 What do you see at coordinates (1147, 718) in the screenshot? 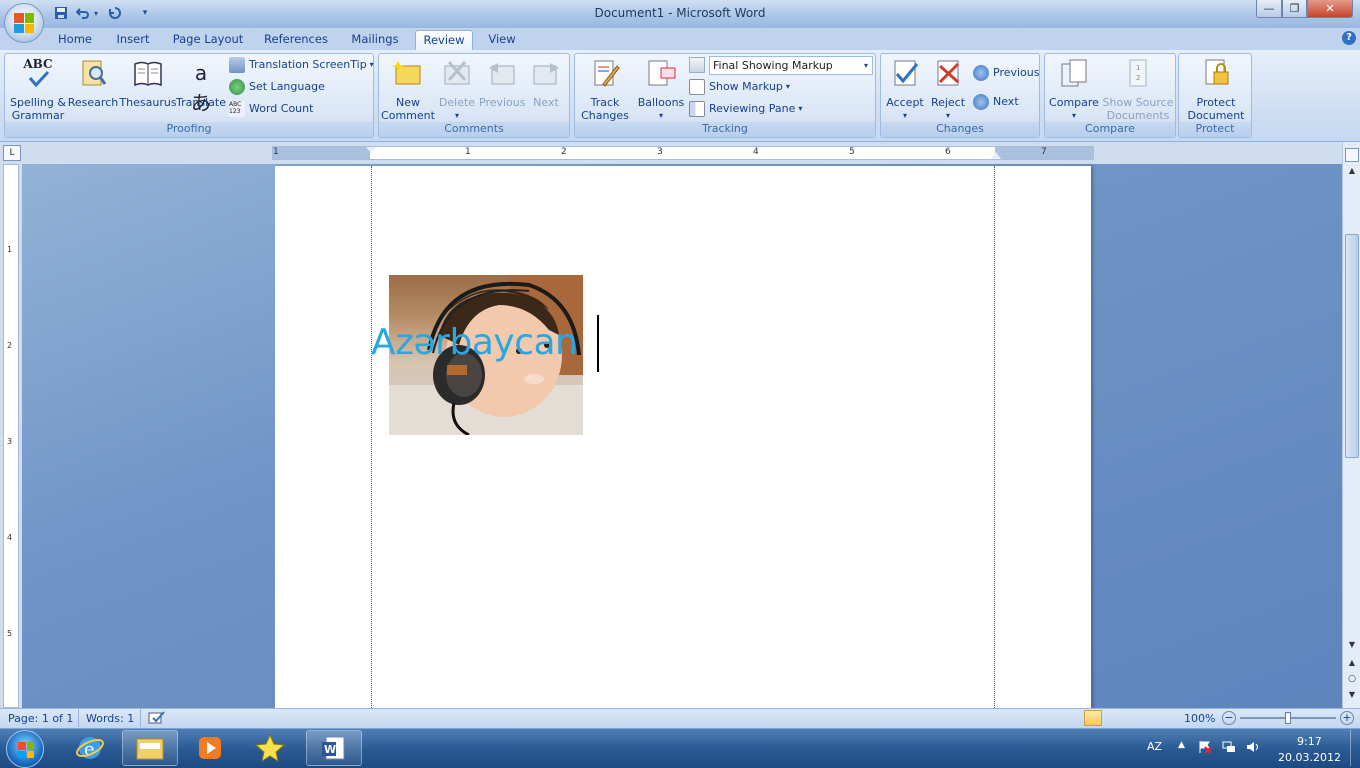
I see `outline-view-icon` at bounding box center [1147, 718].